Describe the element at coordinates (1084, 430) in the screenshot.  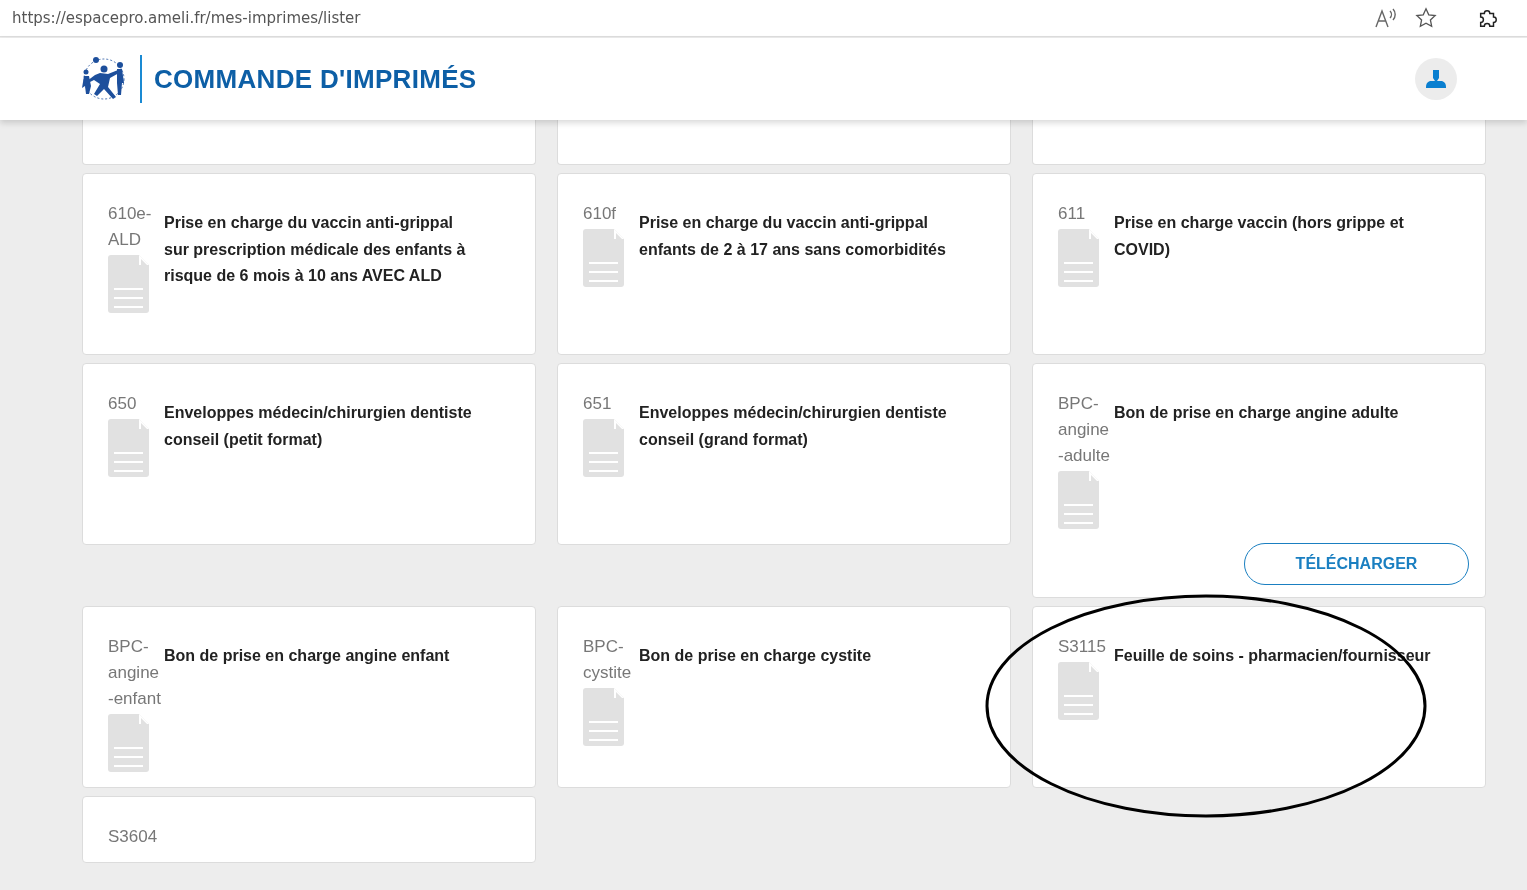
I see `form-code: BPC-angine-adulte` at that location.